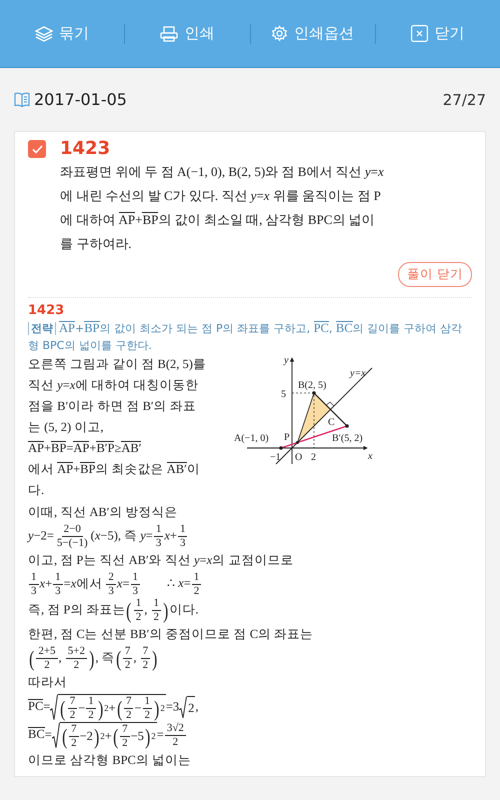  What do you see at coordinates (358, 373) in the screenshot?
I see `graph-label: y=x` at bounding box center [358, 373].